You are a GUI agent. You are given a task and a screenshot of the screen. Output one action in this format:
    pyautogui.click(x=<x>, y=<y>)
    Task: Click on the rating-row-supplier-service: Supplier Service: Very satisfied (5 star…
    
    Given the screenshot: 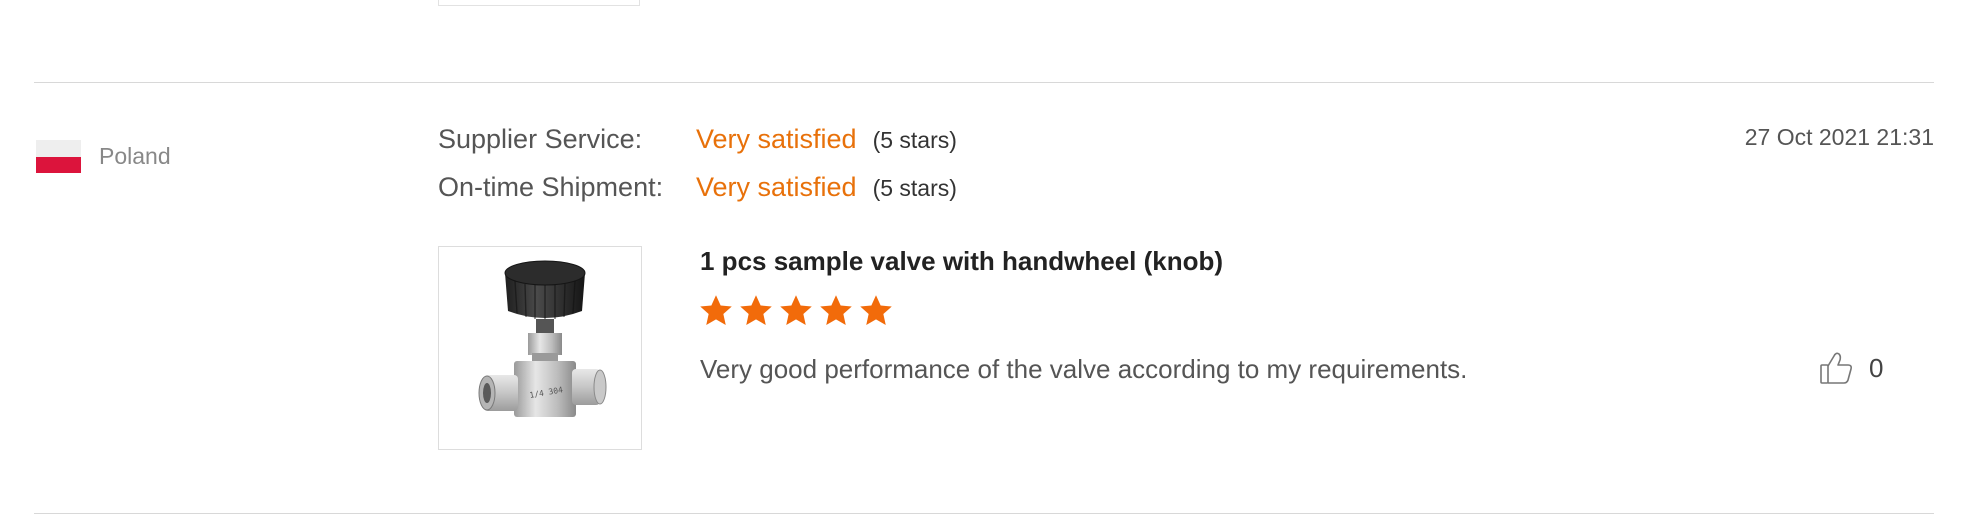 What is the action you would take?
    pyautogui.click(x=697, y=148)
    